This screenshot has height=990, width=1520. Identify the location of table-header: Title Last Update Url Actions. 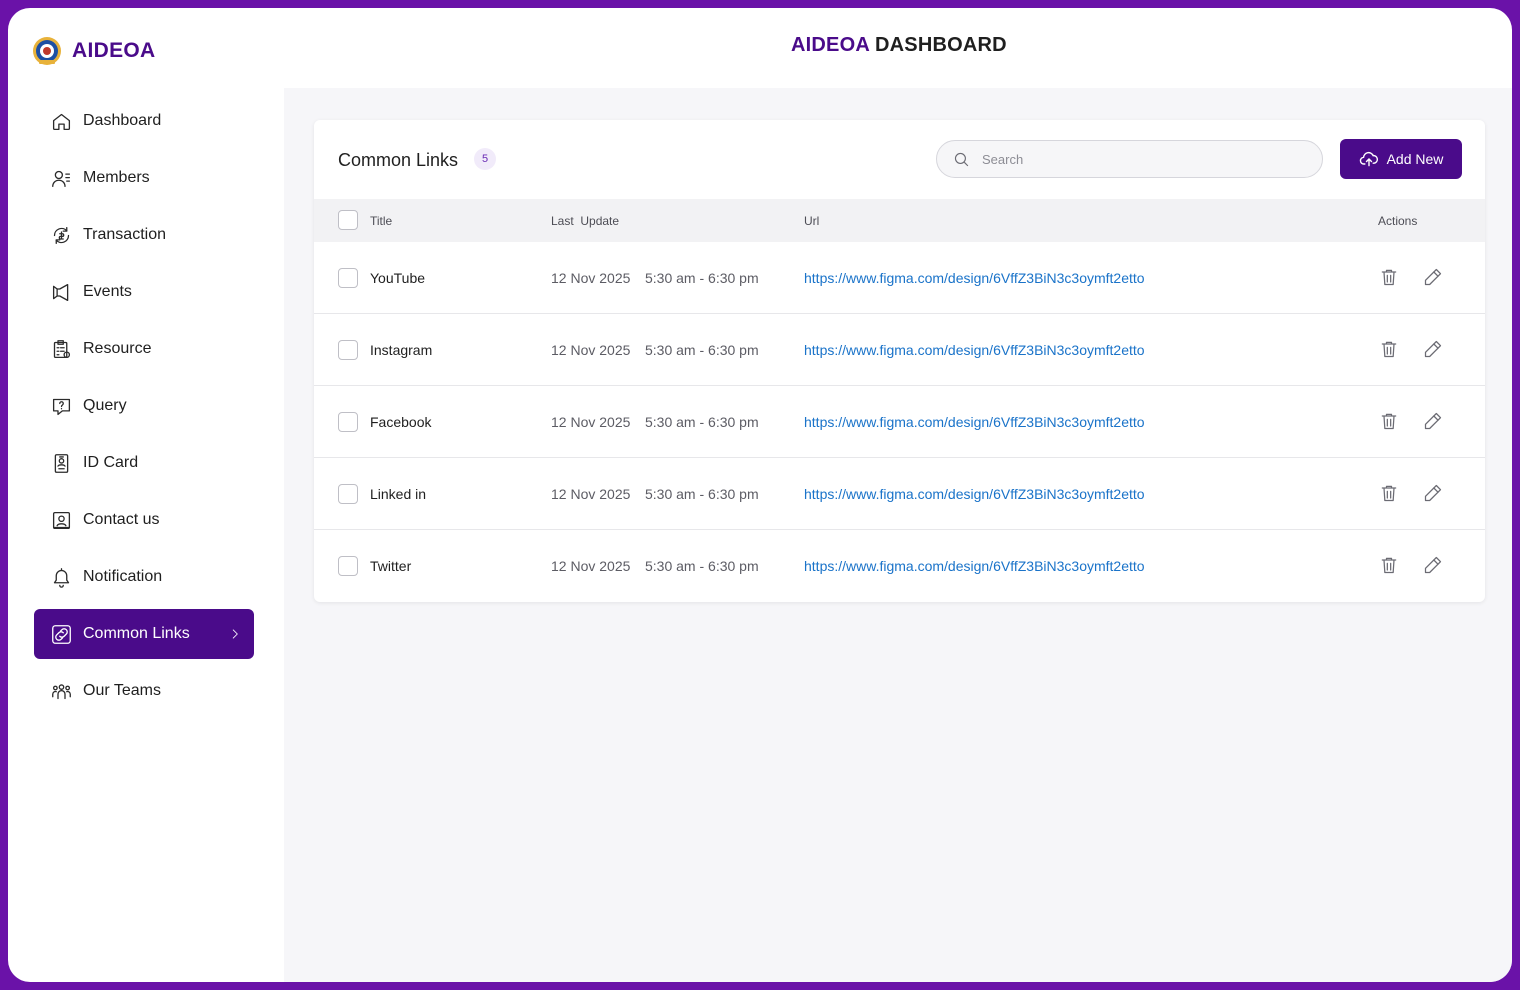
(899, 220).